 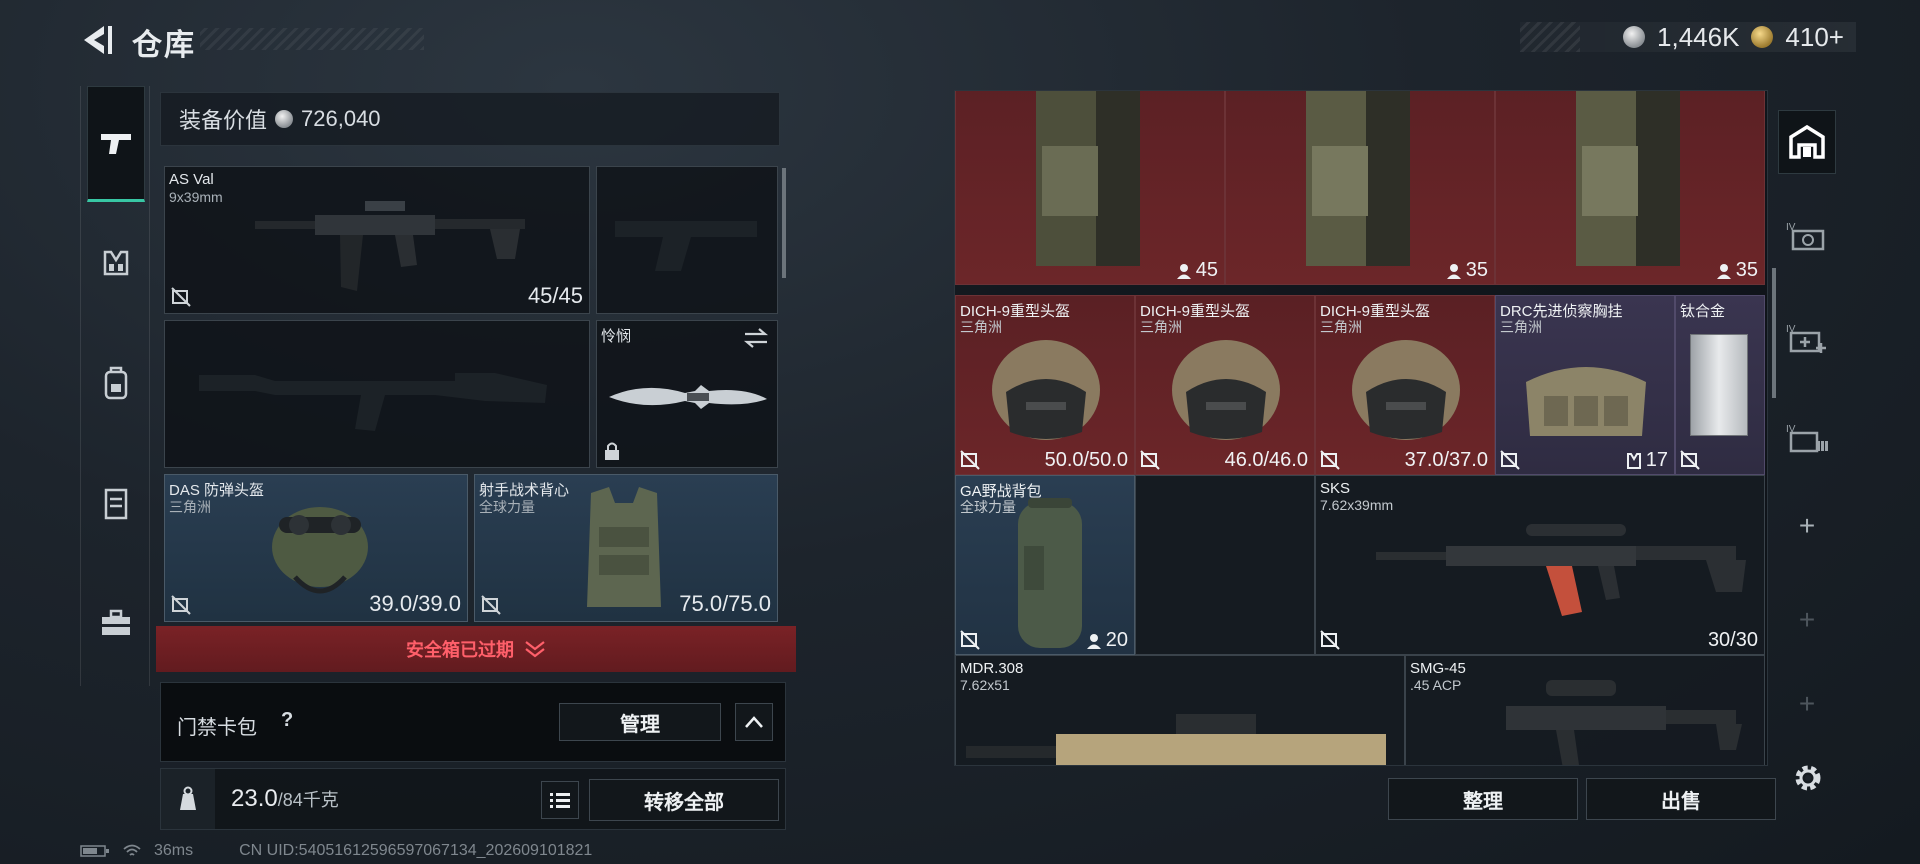 I want to click on title-decoration, so click(x=312, y=39).